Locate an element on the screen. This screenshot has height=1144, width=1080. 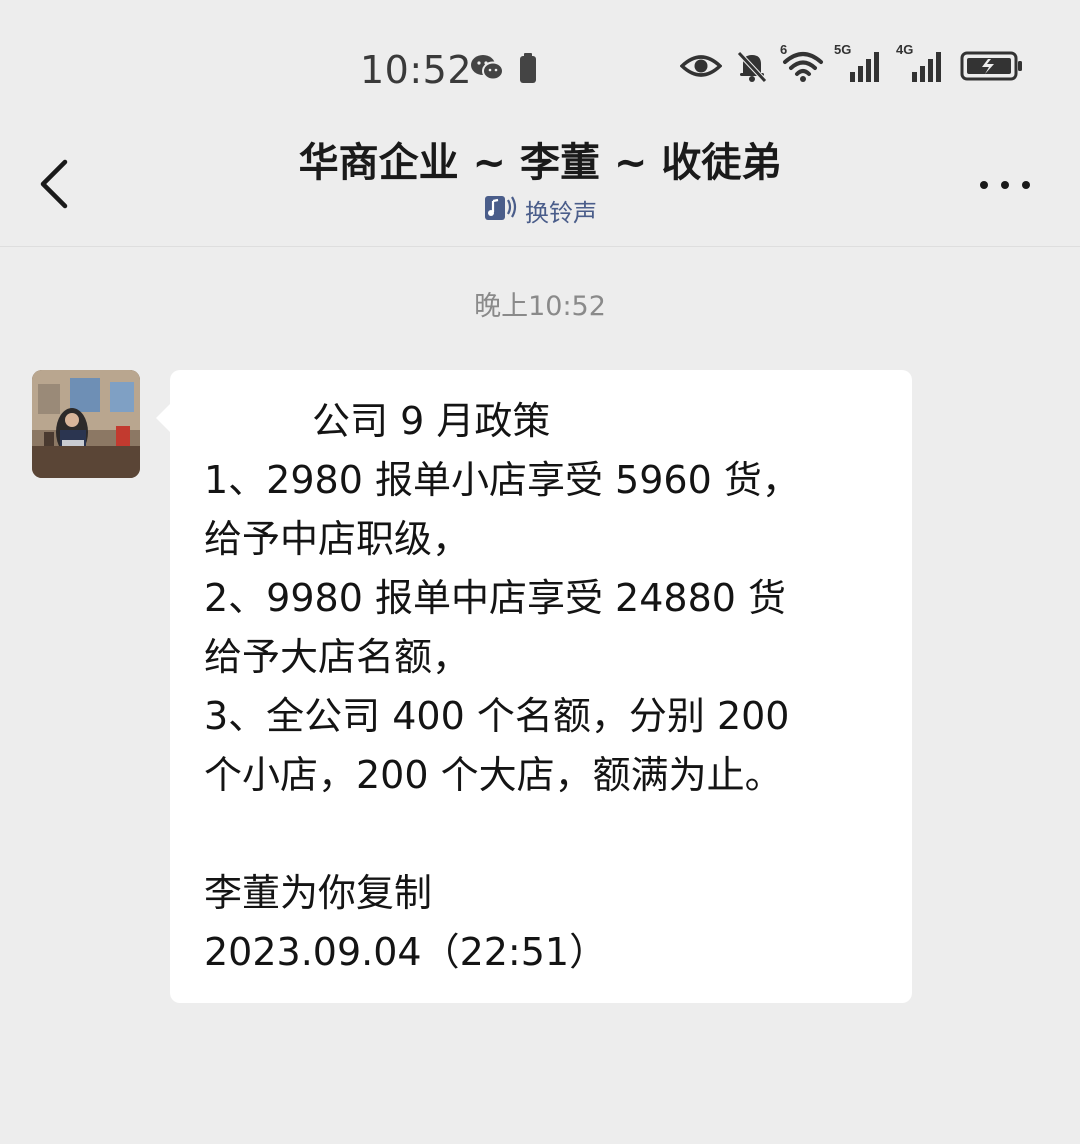
mute-bell-icon is located at coordinates (752, 68).